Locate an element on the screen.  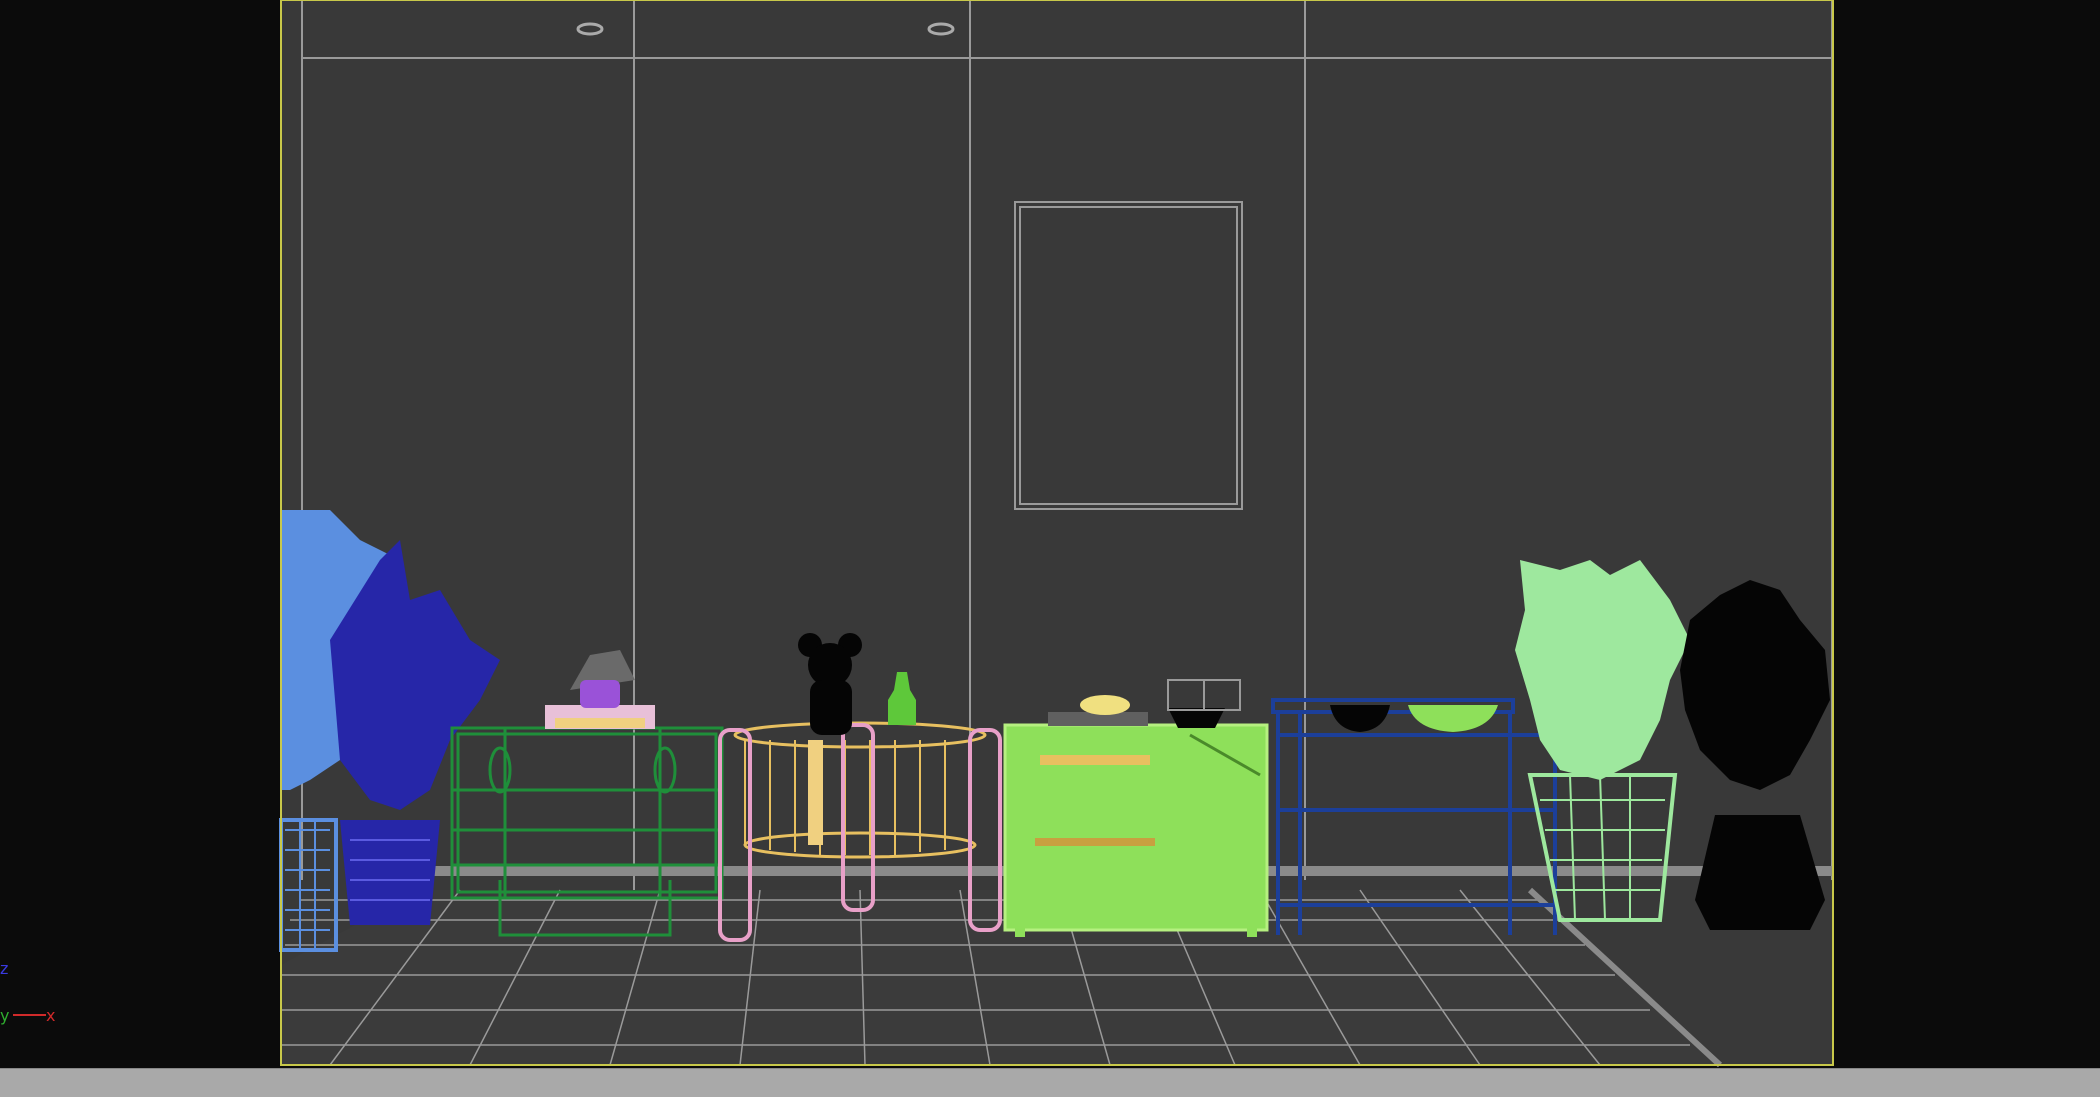
axis-y-label: y is located at coordinates (4, 1015).